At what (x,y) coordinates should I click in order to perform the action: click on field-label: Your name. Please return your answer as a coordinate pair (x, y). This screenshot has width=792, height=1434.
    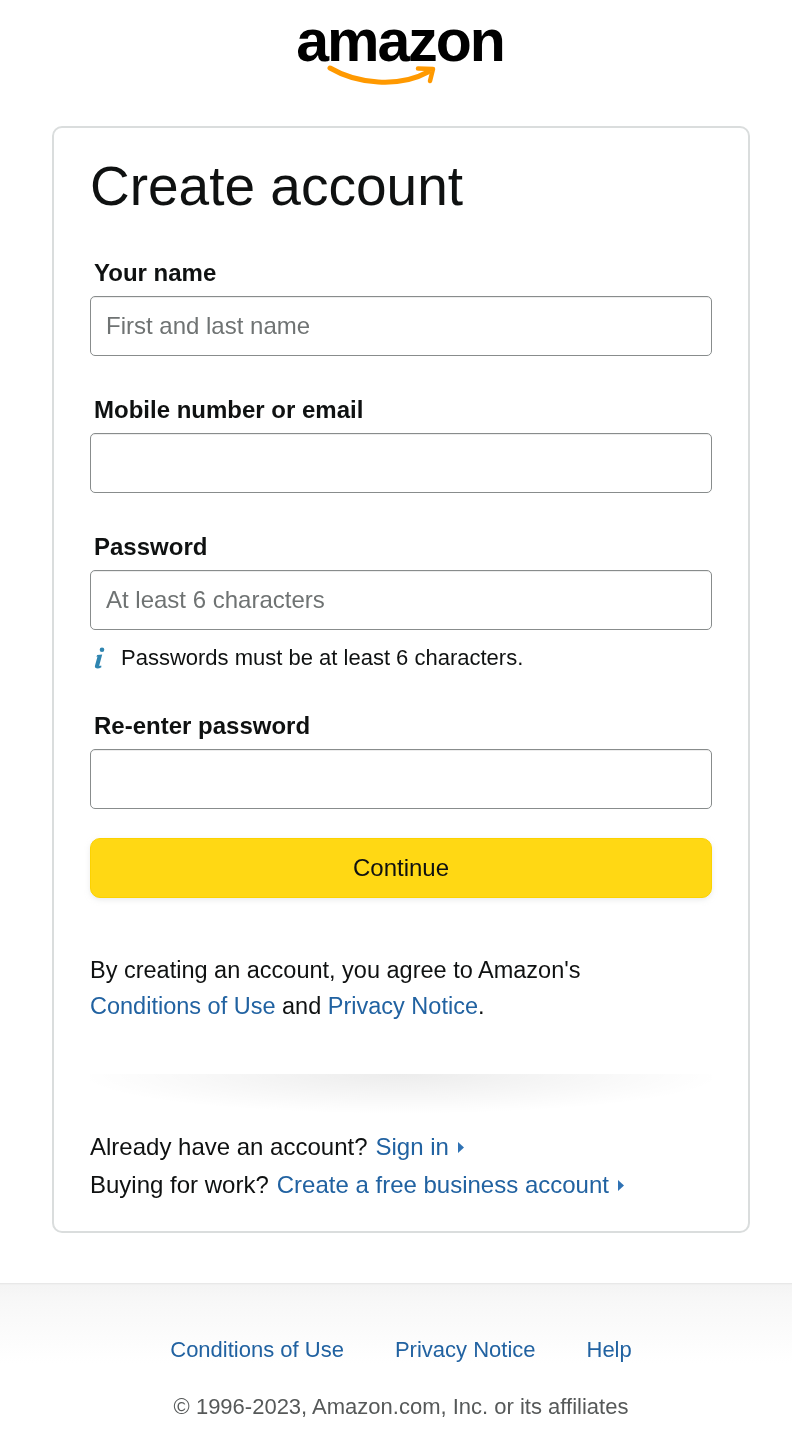
    Looking at the image, I should click on (155, 273).